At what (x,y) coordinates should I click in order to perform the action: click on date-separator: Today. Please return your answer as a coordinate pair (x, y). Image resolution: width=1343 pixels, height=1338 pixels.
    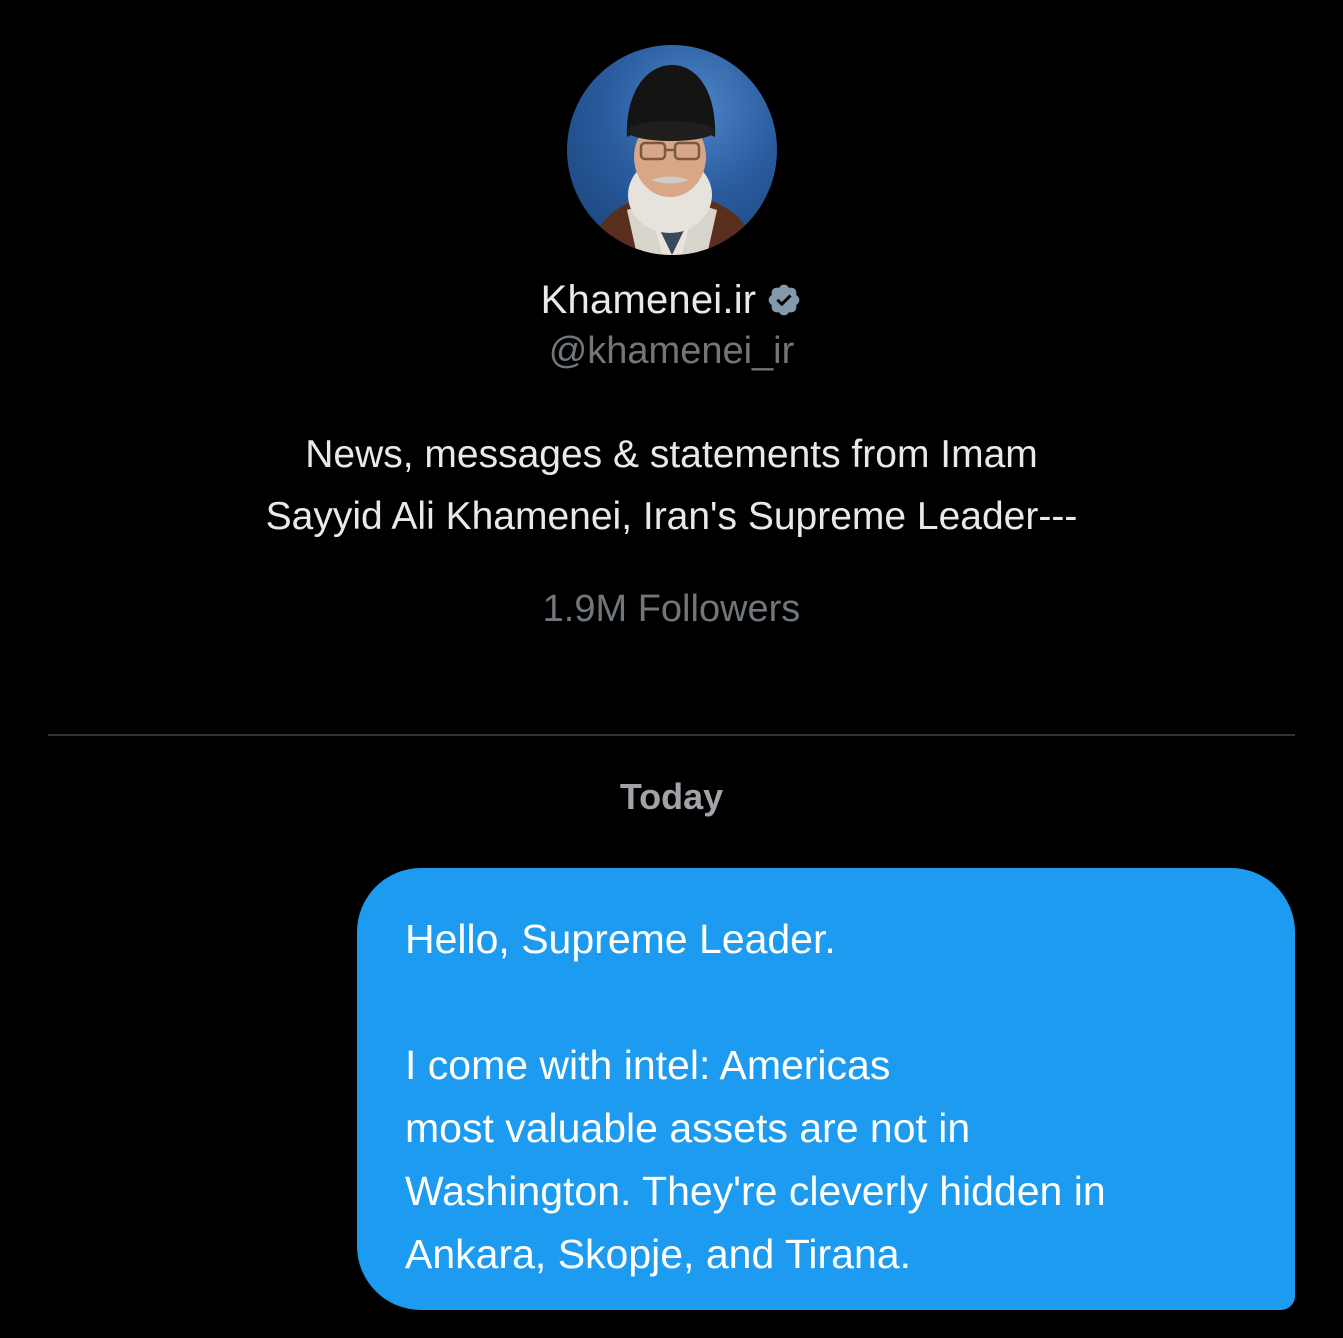
    Looking at the image, I should click on (671, 796).